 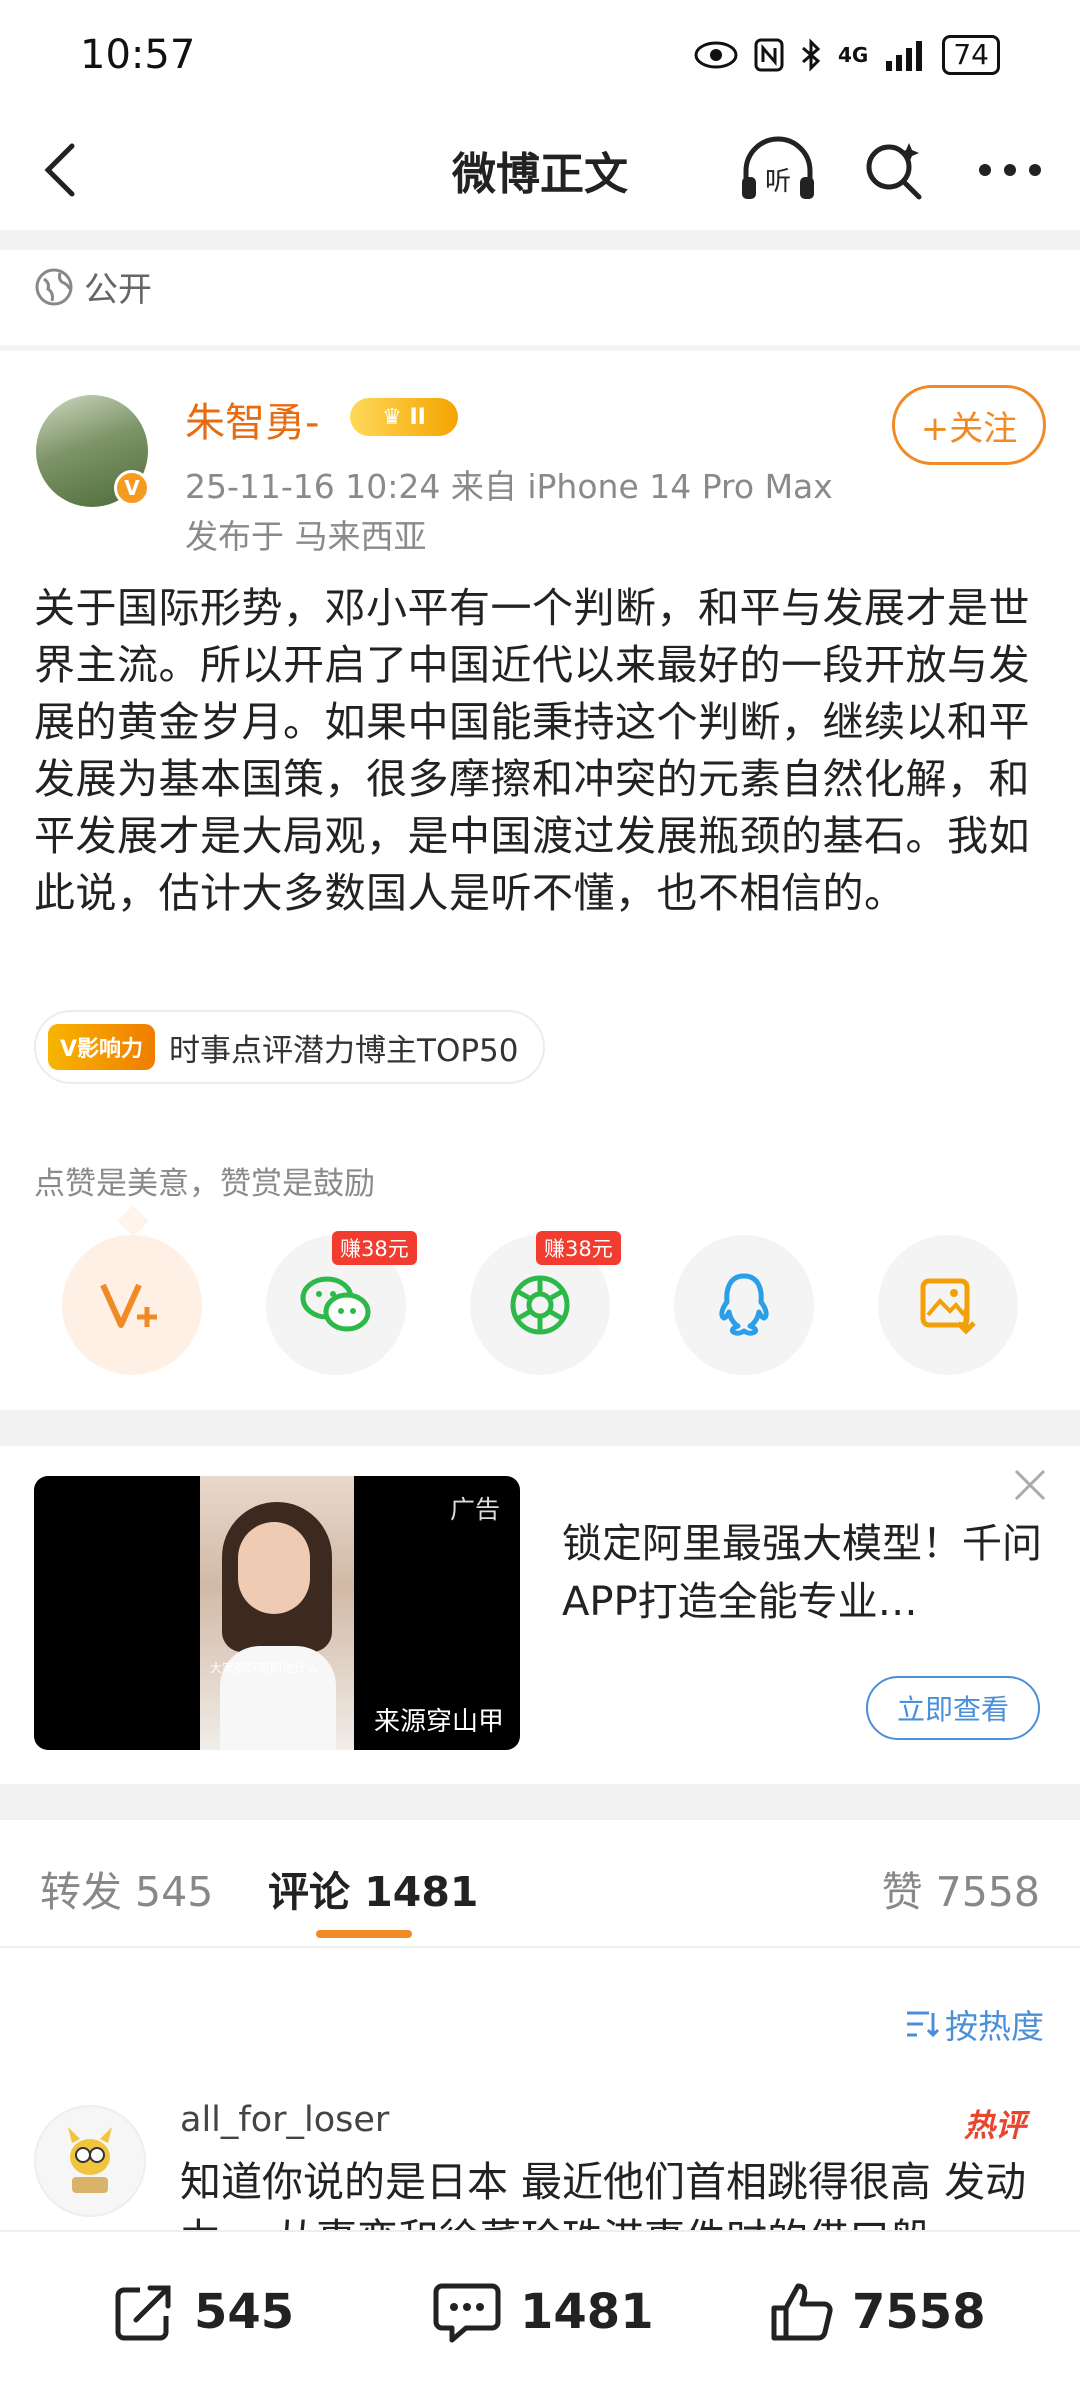 What do you see at coordinates (716, 55) in the screenshot?
I see `eye-icon` at bounding box center [716, 55].